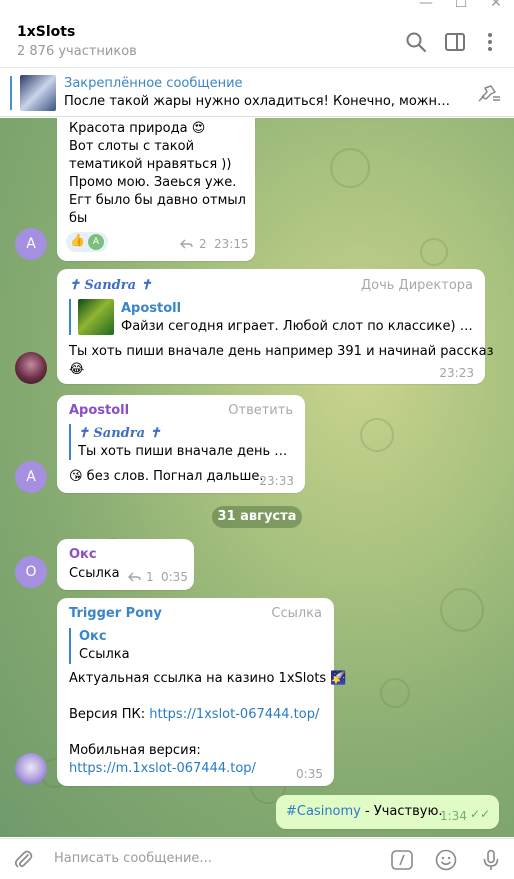  I want to click on sender-name: ✝ Sandra ✝, so click(110, 285).